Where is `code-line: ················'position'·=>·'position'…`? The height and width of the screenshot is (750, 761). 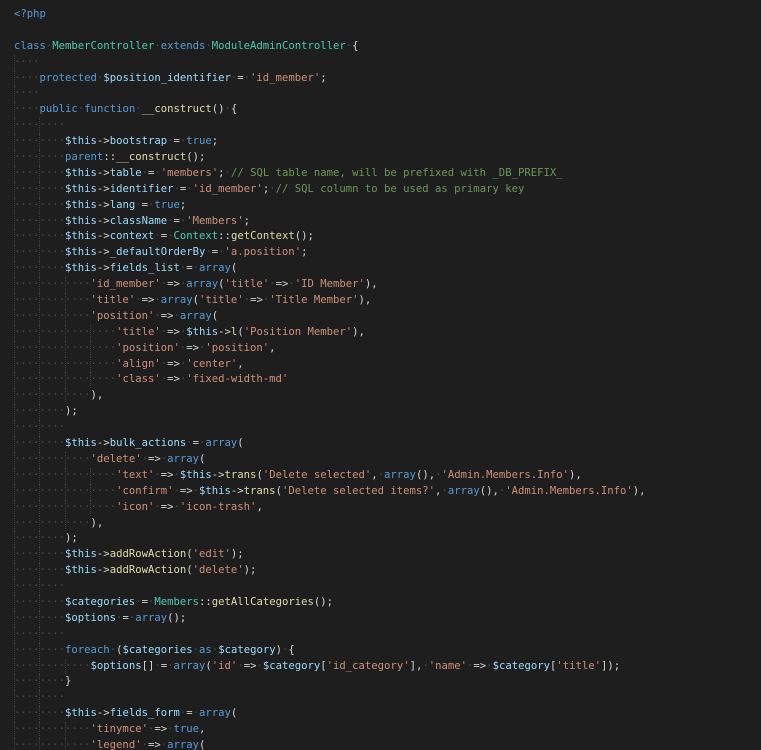
code-line: ················'position'·=>·'position'… is located at coordinates (380, 348).